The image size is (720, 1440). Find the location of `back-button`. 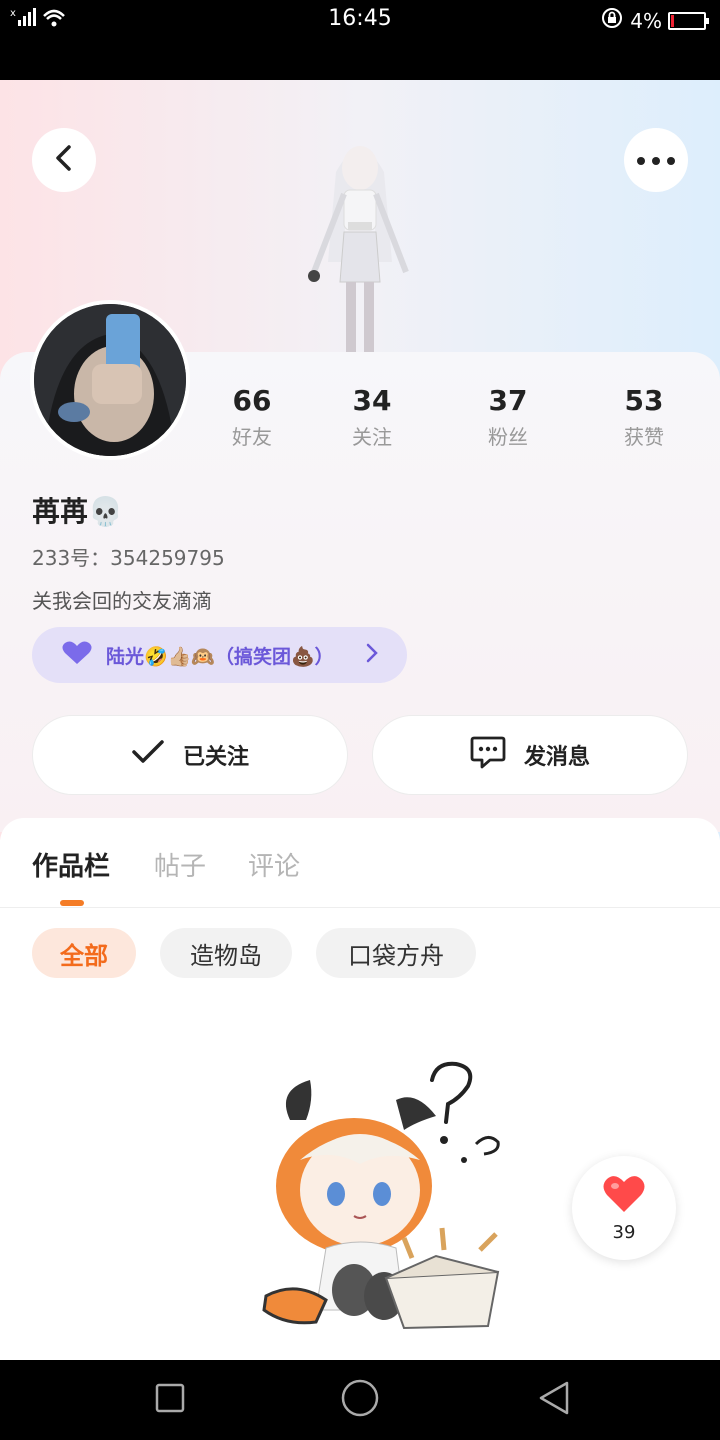

back-button is located at coordinates (64, 160).